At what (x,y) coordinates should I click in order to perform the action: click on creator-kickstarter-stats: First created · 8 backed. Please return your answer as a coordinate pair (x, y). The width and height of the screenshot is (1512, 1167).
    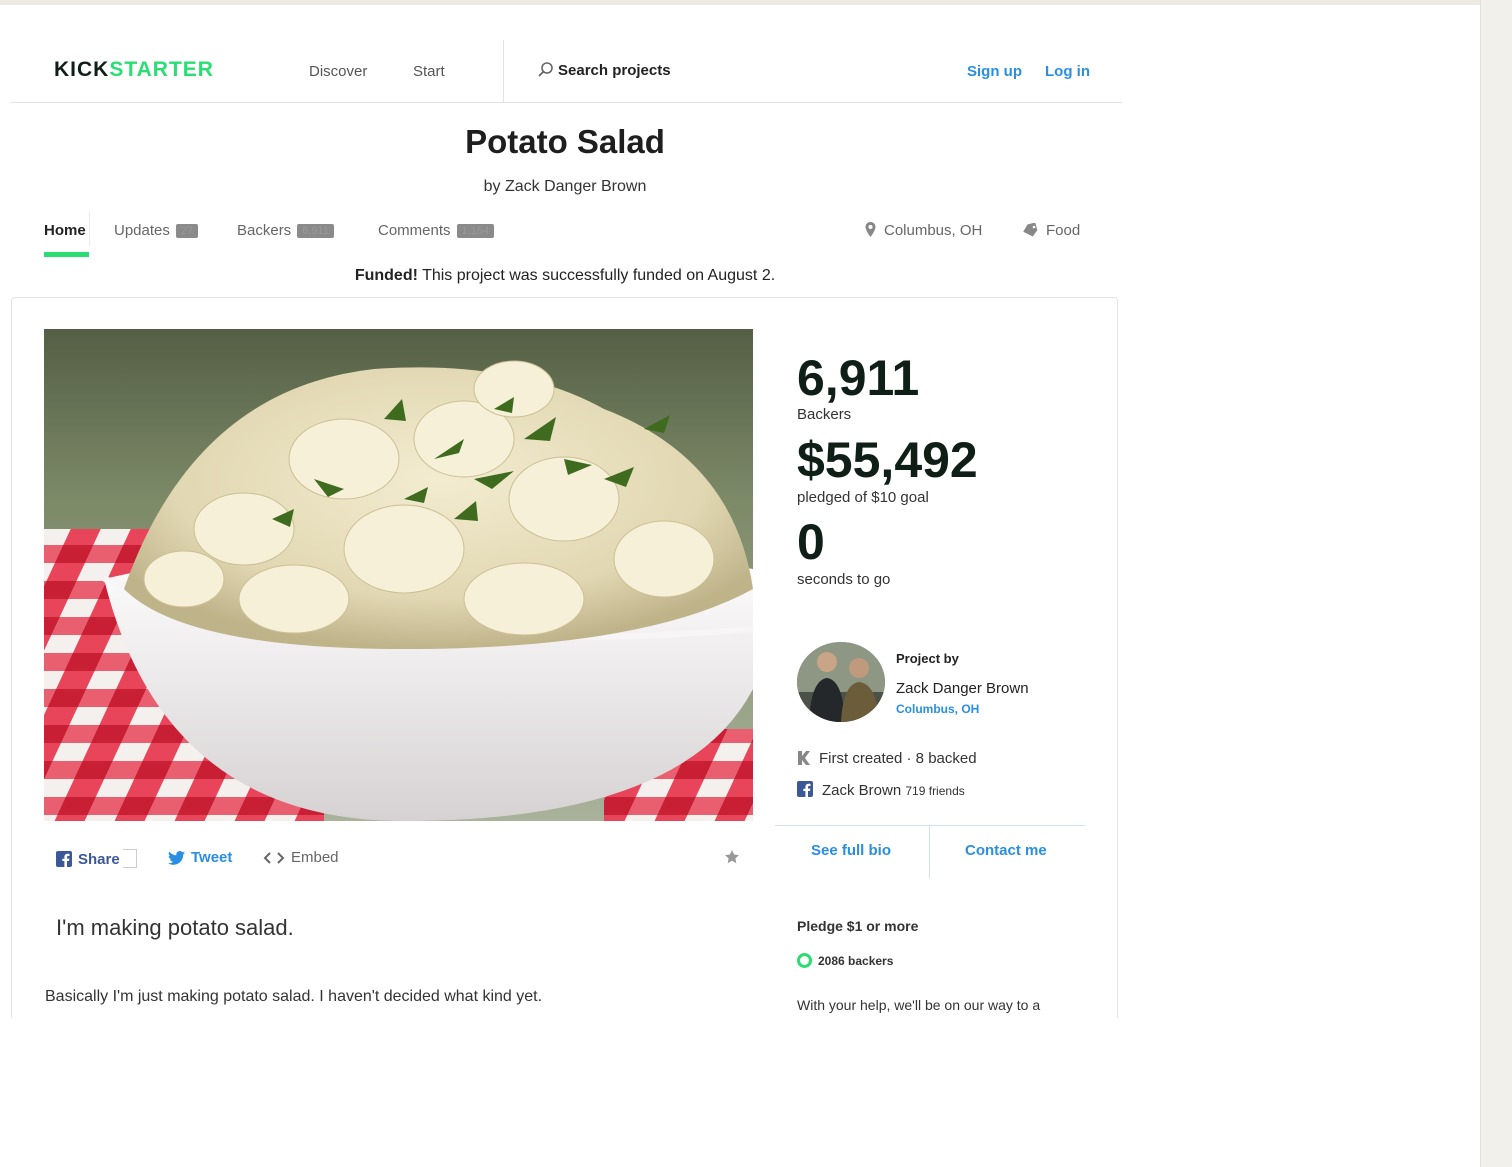
    Looking at the image, I should click on (887, 758).